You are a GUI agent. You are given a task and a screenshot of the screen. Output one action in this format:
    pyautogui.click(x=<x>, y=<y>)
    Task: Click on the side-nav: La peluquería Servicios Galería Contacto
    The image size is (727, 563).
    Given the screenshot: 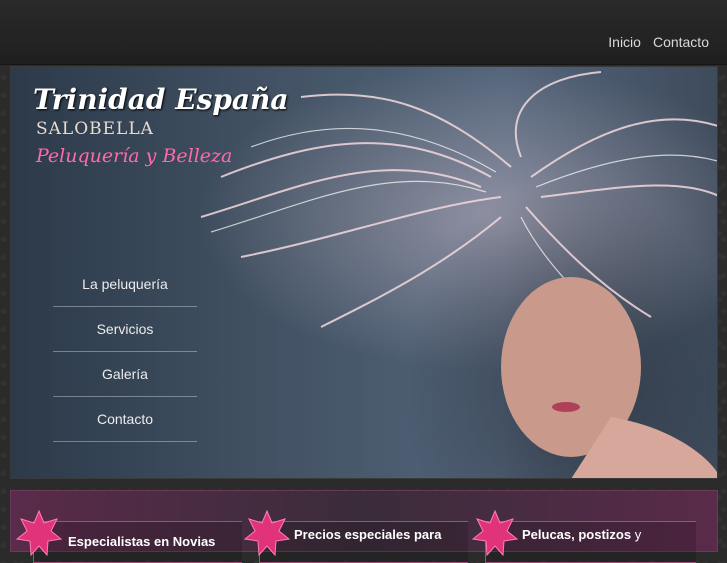 What is the action you would take?
    pyautogui.click(x=125, y=352)
    